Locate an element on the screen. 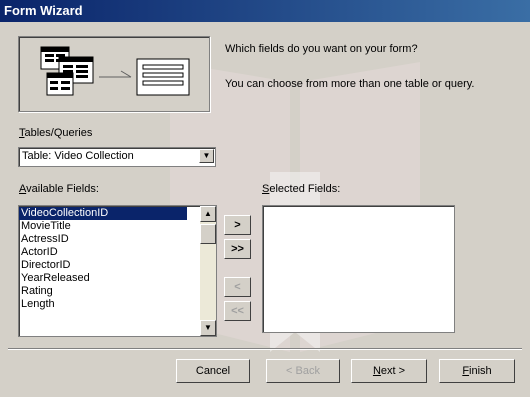  wizard-illustration is located at coordinates (114, 74).